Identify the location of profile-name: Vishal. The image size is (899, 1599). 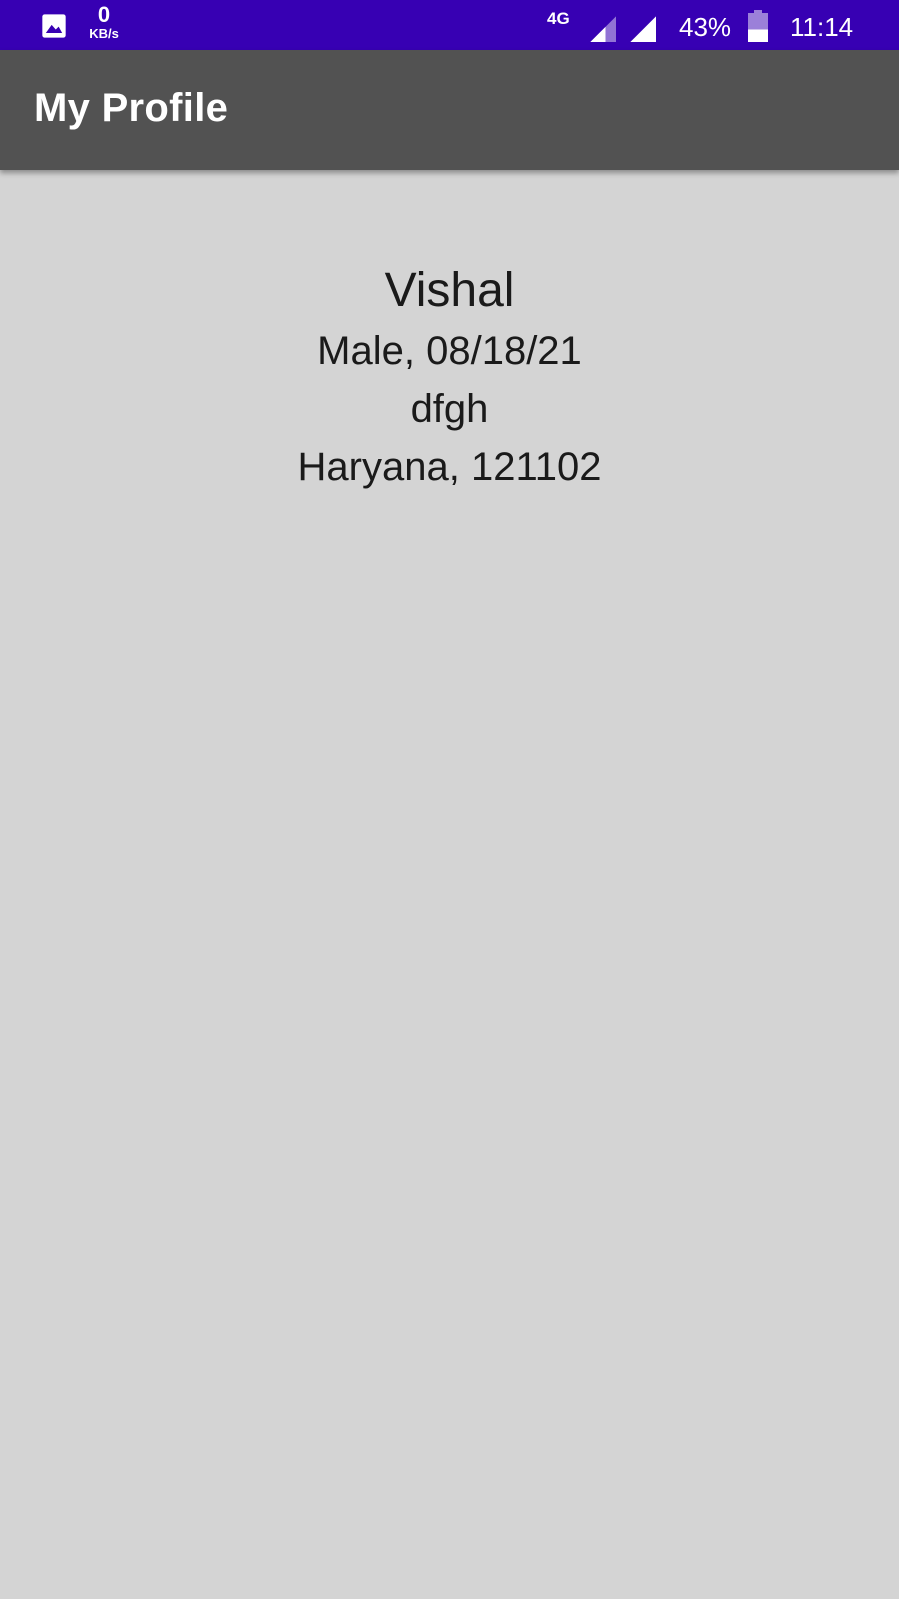
(449, 290).